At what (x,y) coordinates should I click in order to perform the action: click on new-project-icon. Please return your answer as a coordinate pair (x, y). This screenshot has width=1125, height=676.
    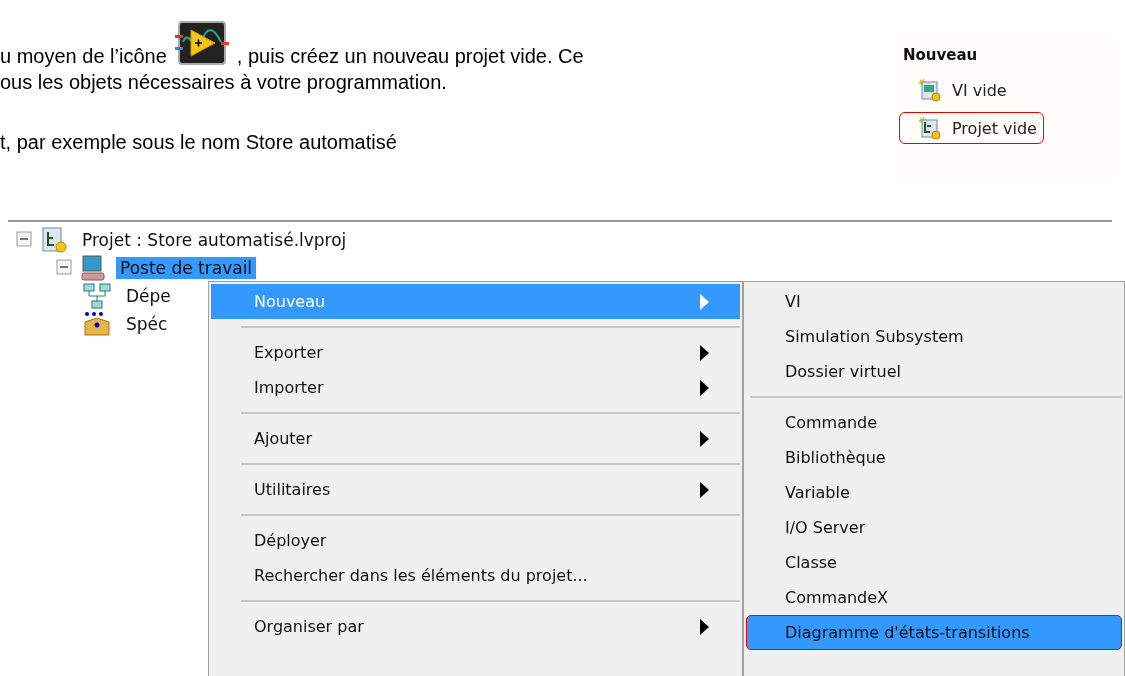
    Looking at the image, I should click on (930, 128).